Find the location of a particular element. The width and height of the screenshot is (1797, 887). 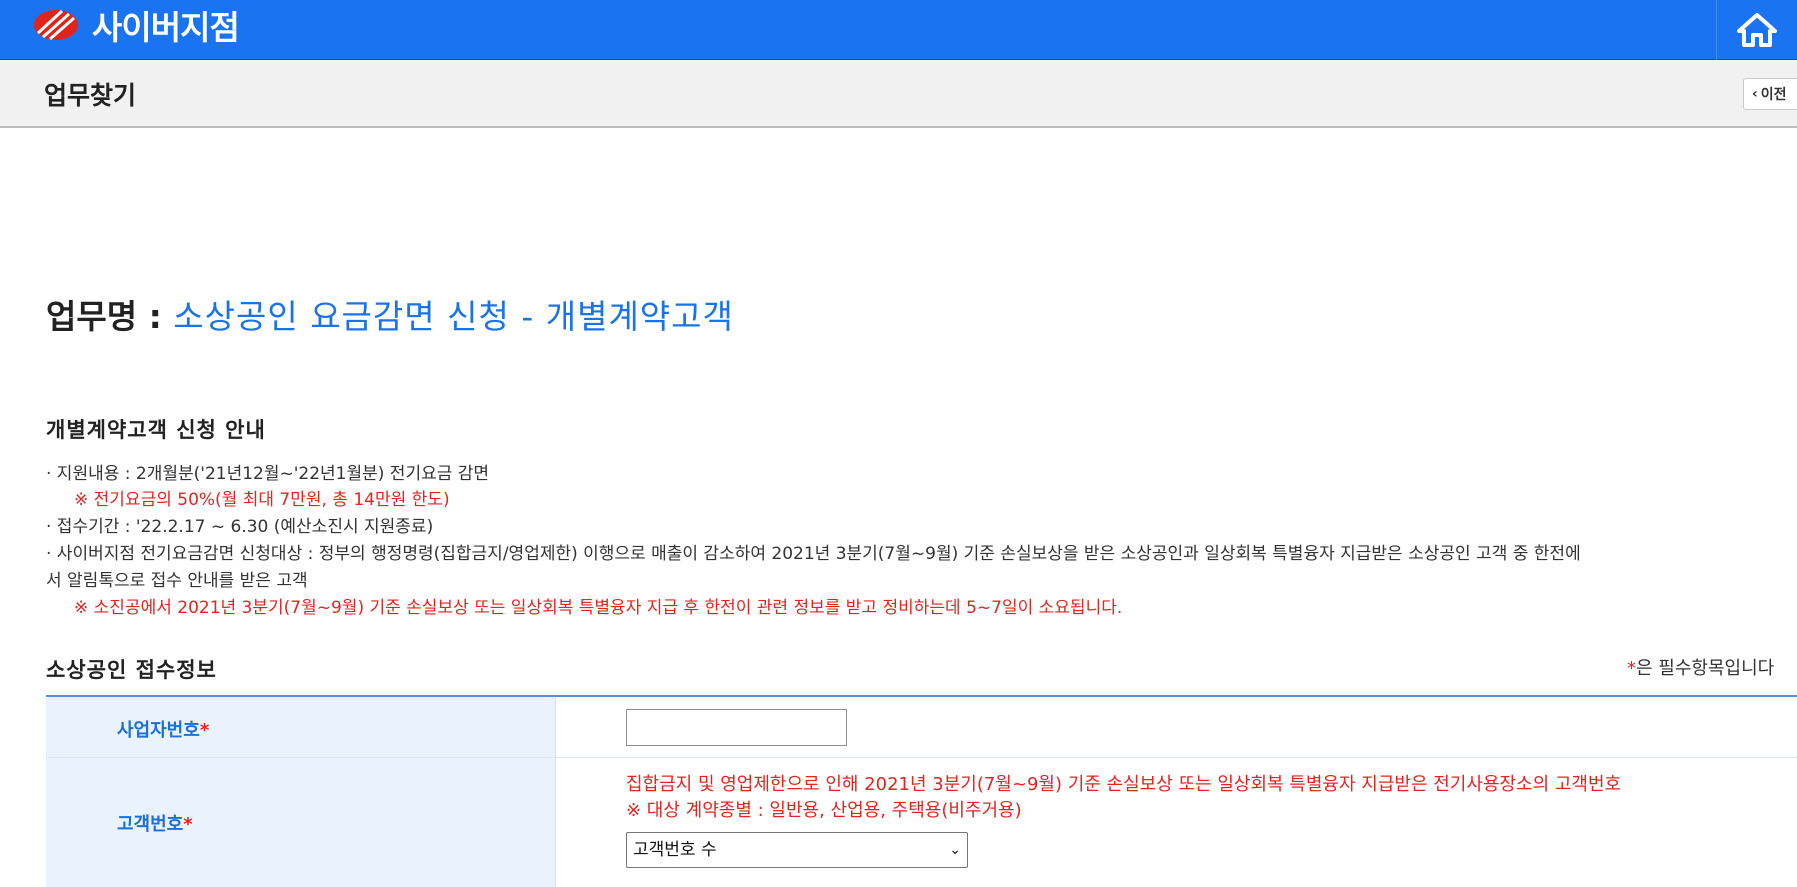

kepco-logo-icon is located at coordinates (56, 25).